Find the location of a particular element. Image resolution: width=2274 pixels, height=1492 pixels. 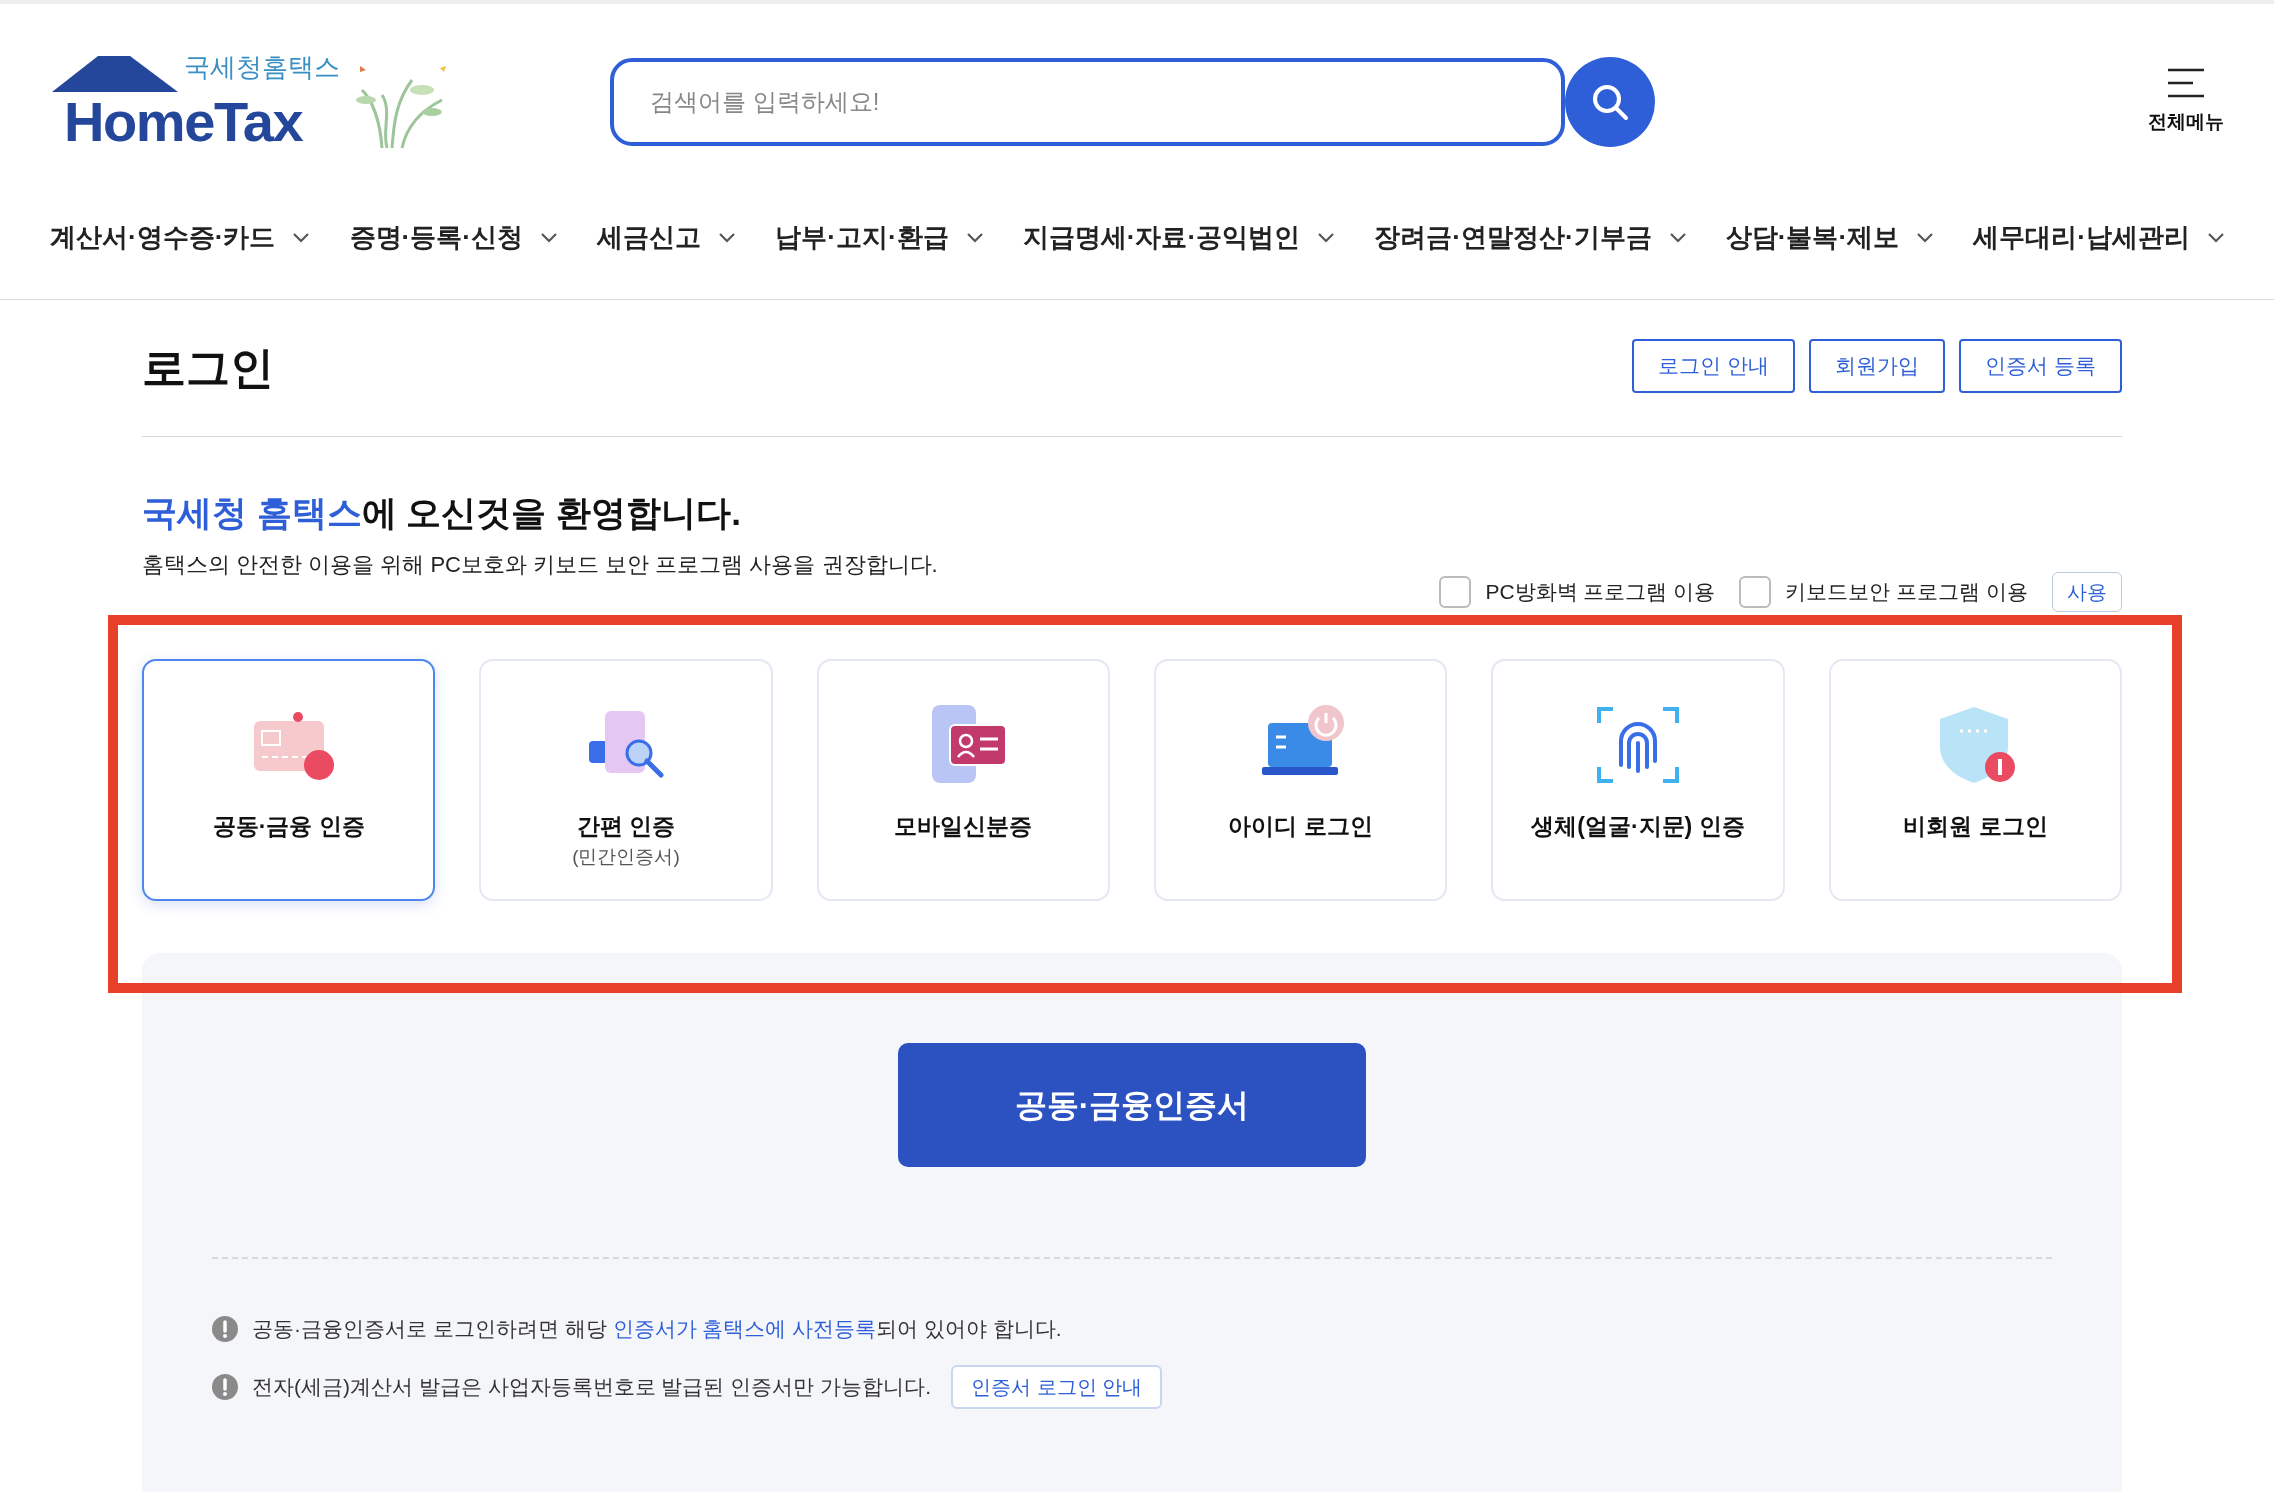

menu-icon is located at coordinates (2186, 82).